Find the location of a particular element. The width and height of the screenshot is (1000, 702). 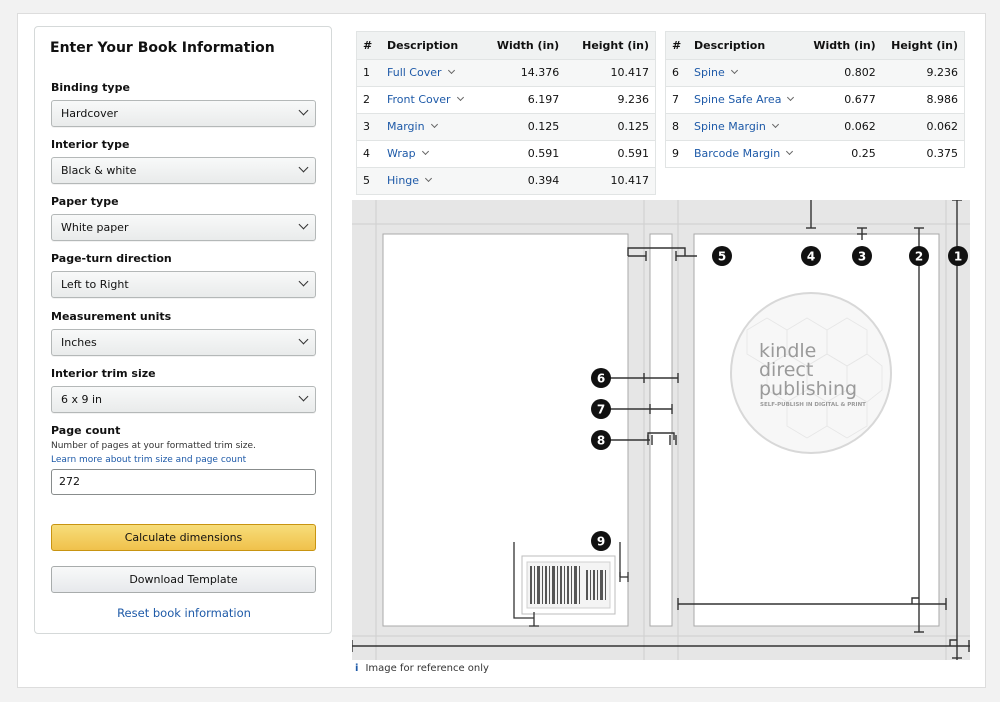

page-turn-value: Left to Right is located at coordinates (95, 284).